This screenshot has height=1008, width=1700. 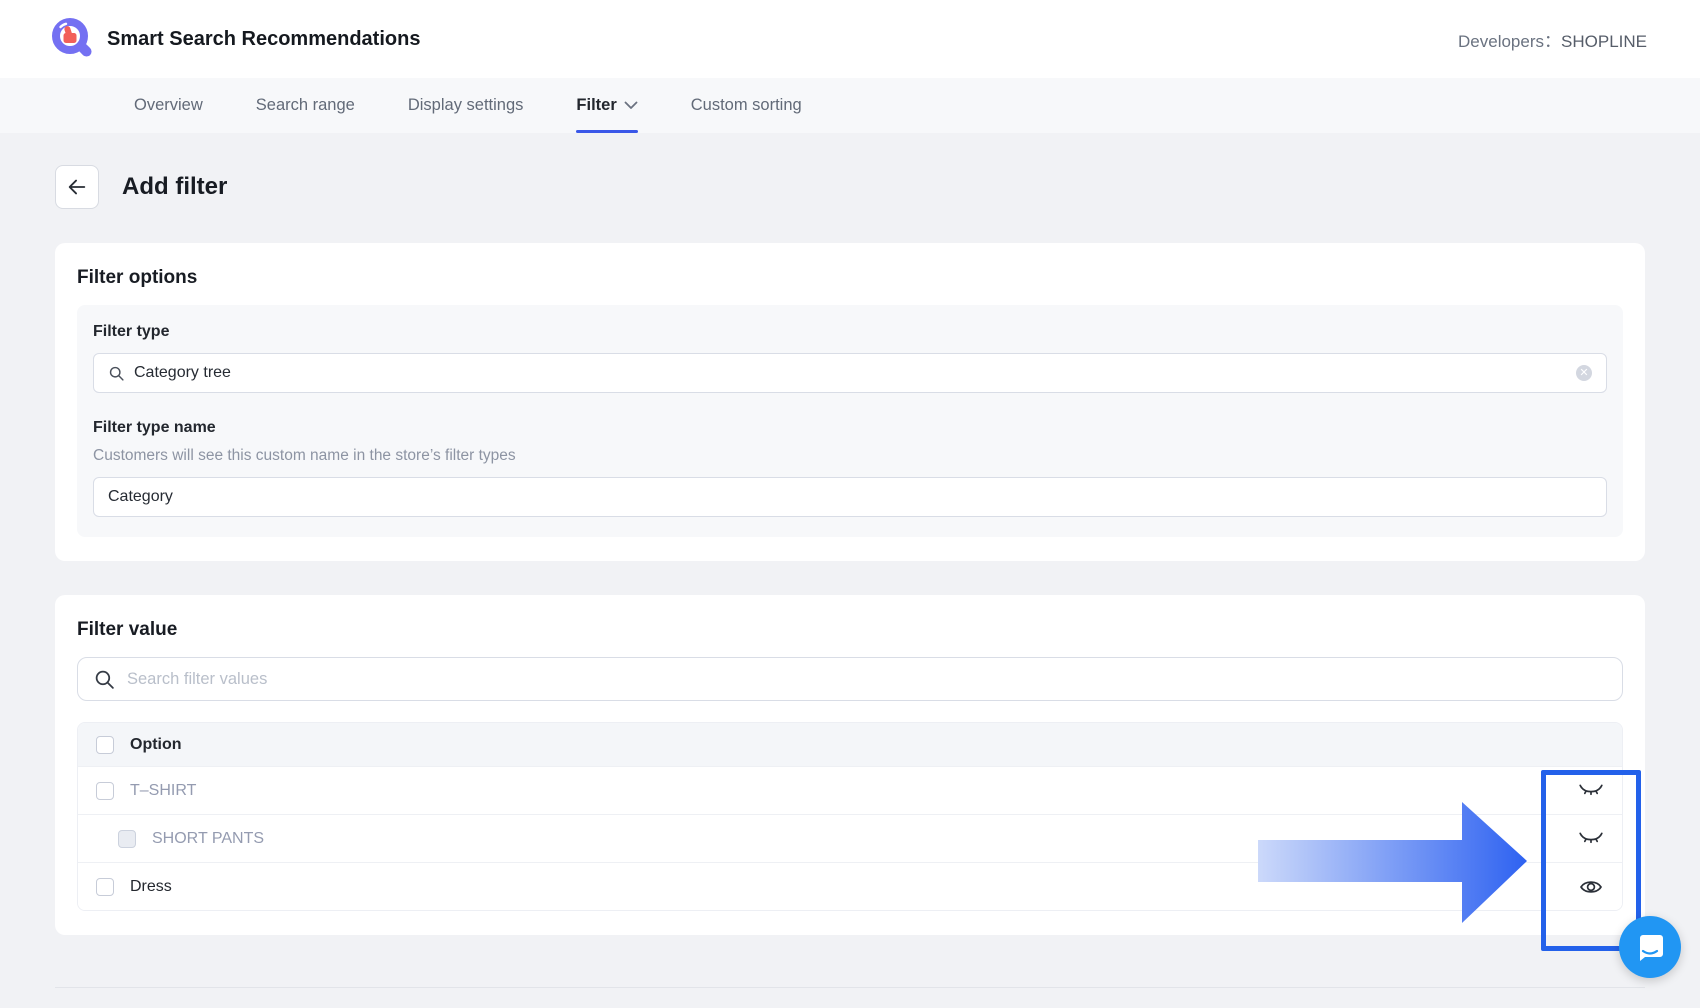 I want to click on tab-custom-sorting: Custom sorting, so click(x=746, y=105).